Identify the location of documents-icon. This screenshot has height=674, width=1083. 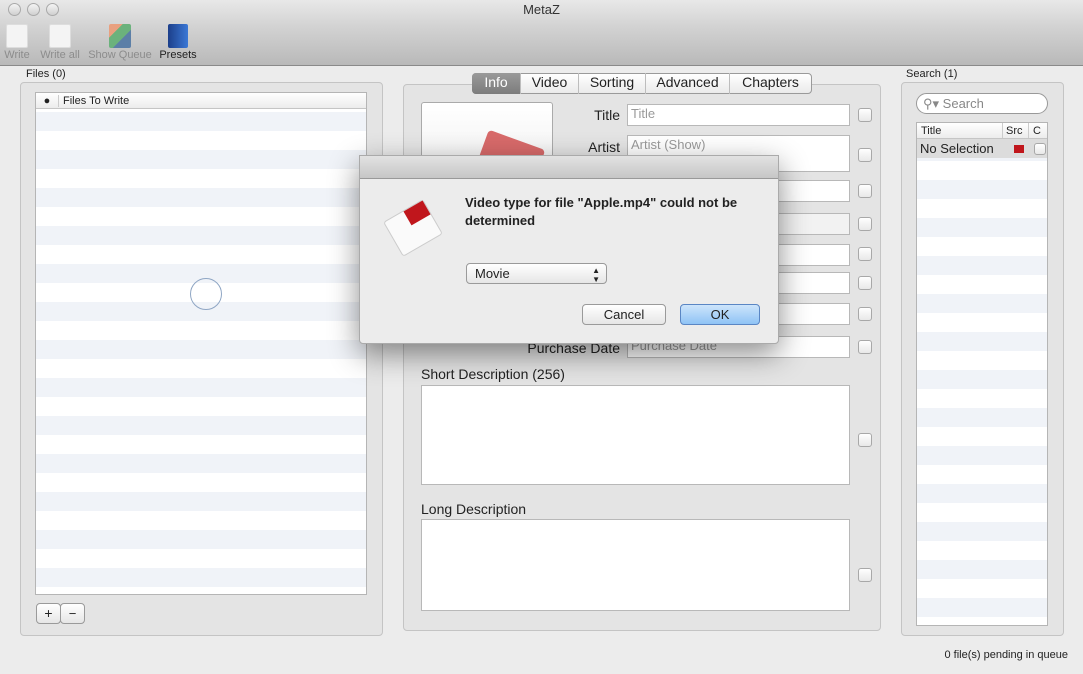
(60, 36).